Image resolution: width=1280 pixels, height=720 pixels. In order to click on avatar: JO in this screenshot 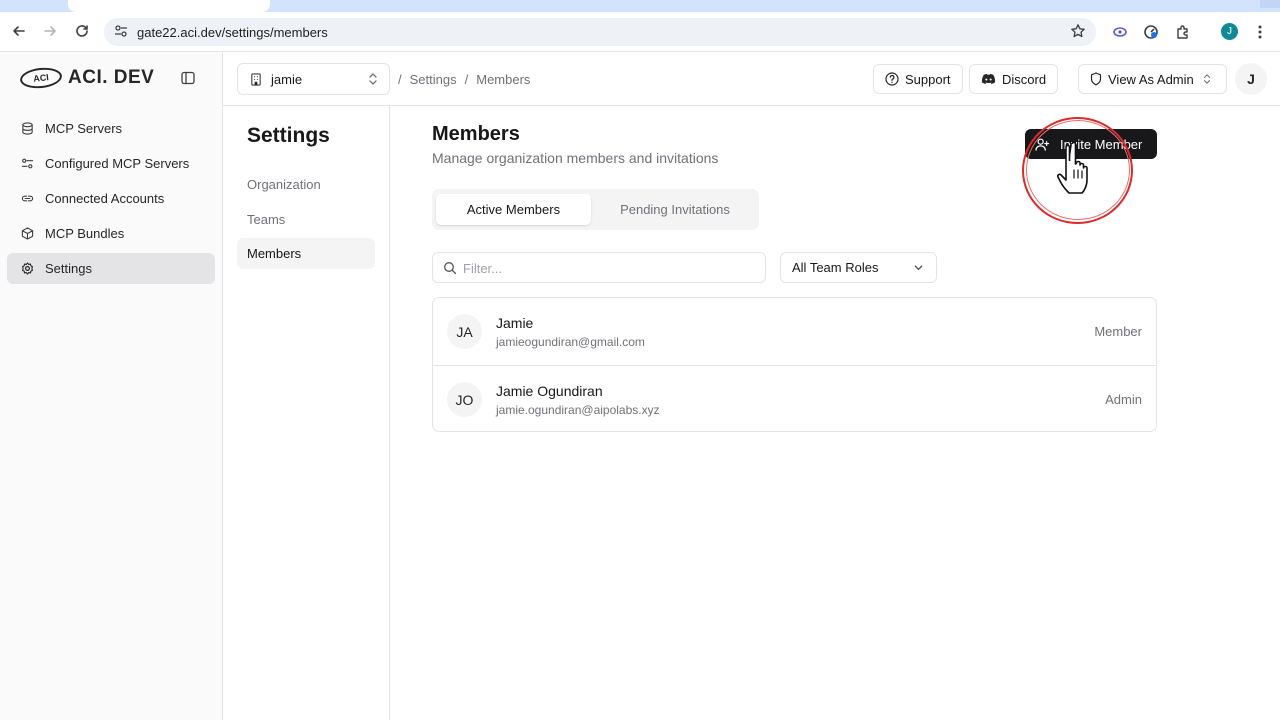, I will do `click(464, 399)`.